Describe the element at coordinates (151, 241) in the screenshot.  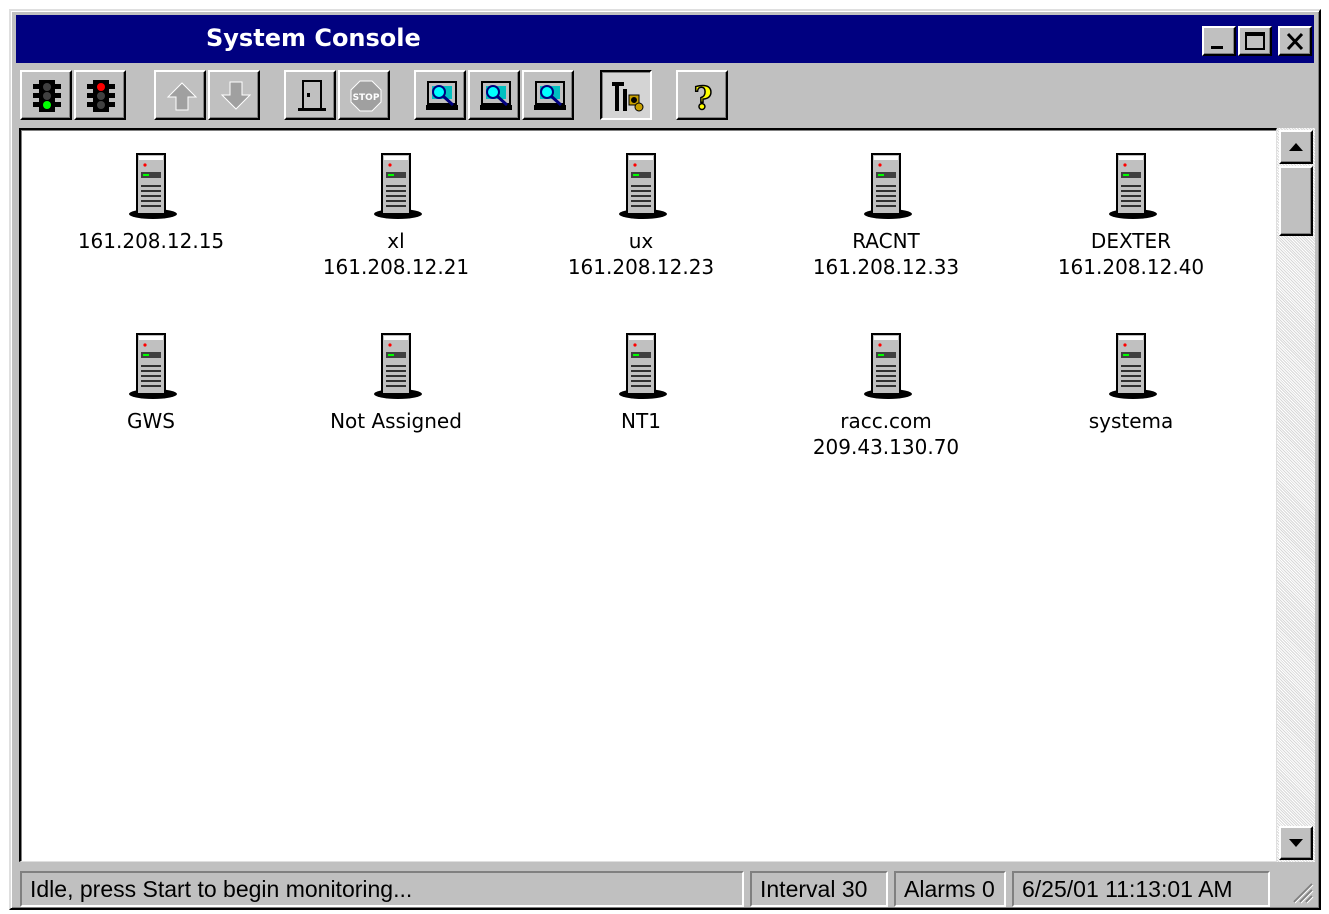
I see `host-address: 161.208.12.15` at that location.